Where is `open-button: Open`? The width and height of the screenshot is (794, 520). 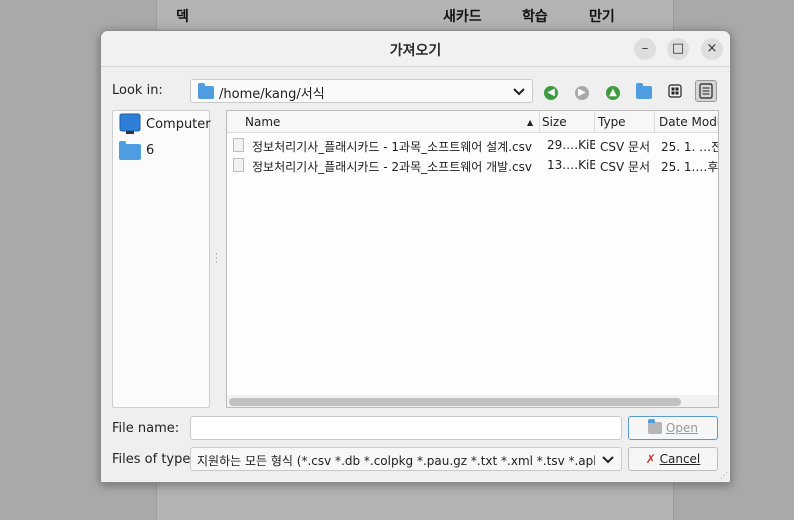 open-button: Open is located at coordinates (673, 428).